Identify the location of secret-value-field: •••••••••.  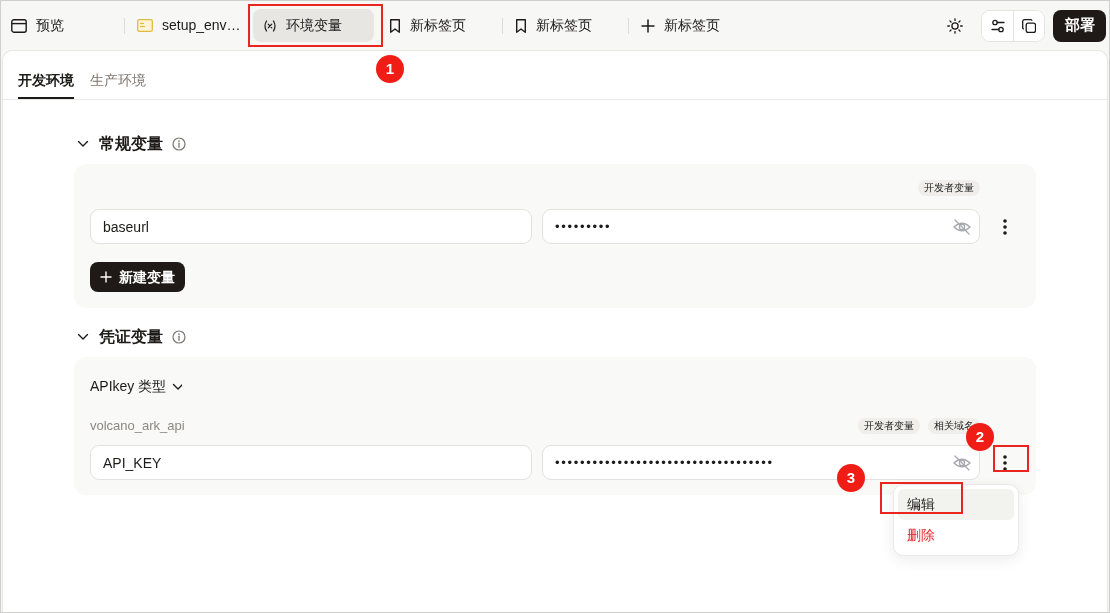
(761, 226).